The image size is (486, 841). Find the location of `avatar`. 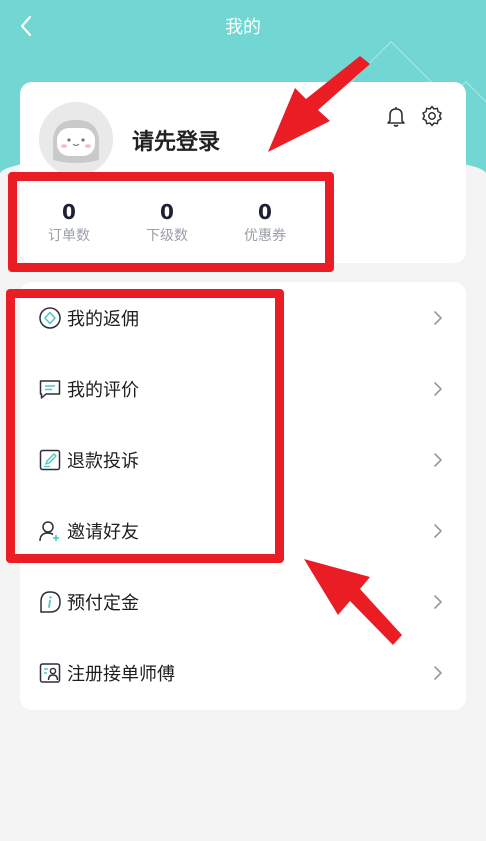

avatar is located at coordinates (76, 139).